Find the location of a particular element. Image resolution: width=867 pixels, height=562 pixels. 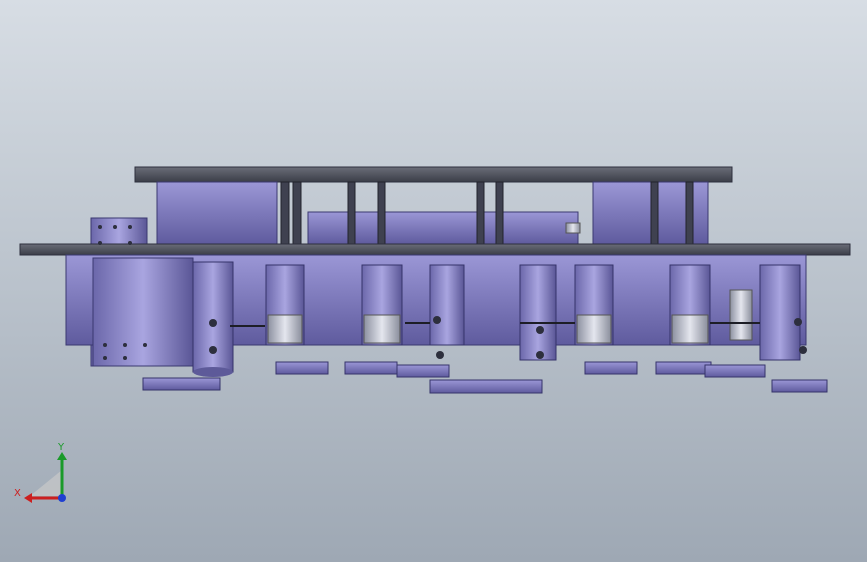

triad-plane is located at coordinates (46, 483).